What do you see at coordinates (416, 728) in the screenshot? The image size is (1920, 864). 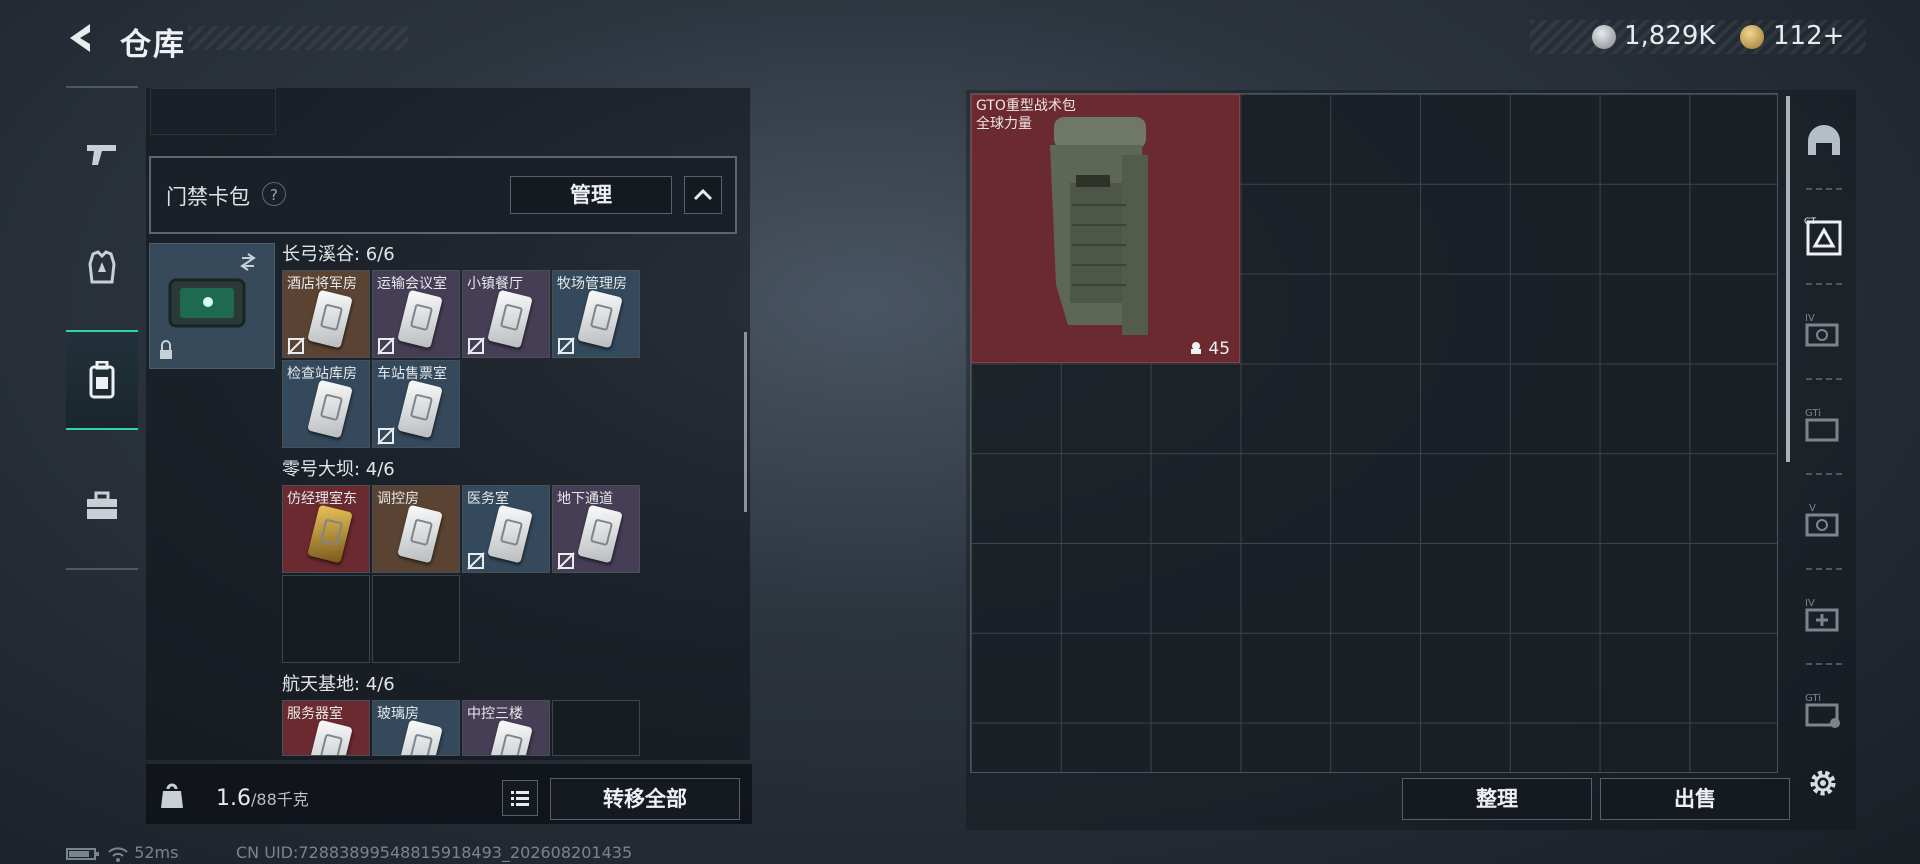 I see `keycard-slot: 玻璃房` at bounding box center [416, 728].